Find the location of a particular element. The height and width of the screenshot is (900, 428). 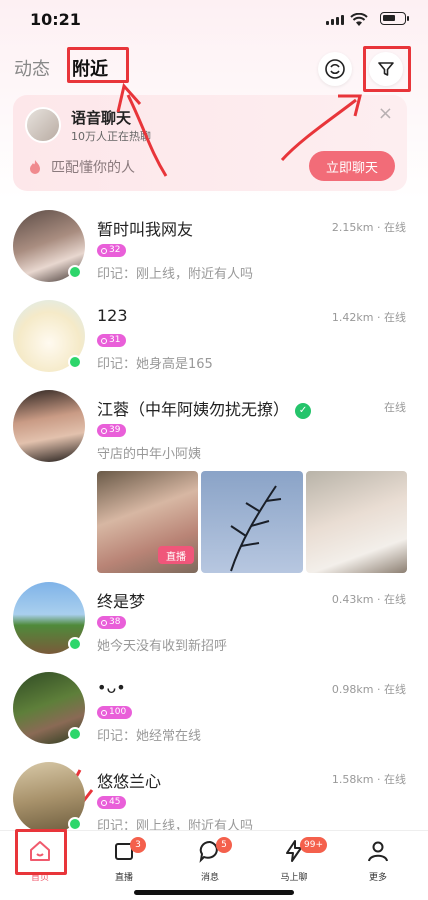

photo-strip: 直播 is located at coordinates (252, 522).